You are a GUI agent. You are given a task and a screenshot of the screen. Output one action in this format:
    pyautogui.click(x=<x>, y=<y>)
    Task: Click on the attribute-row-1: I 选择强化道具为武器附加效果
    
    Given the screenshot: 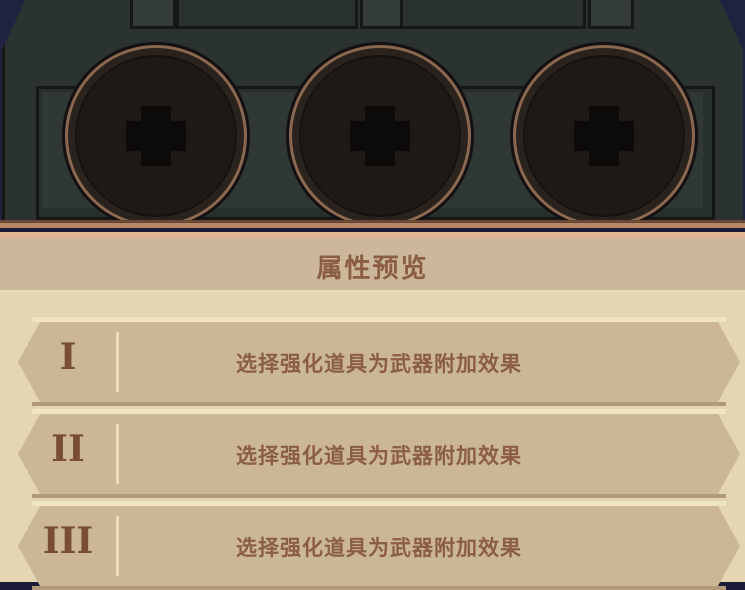 What is the action you would take?
    pyautogui.click(x=379, y=361)
    